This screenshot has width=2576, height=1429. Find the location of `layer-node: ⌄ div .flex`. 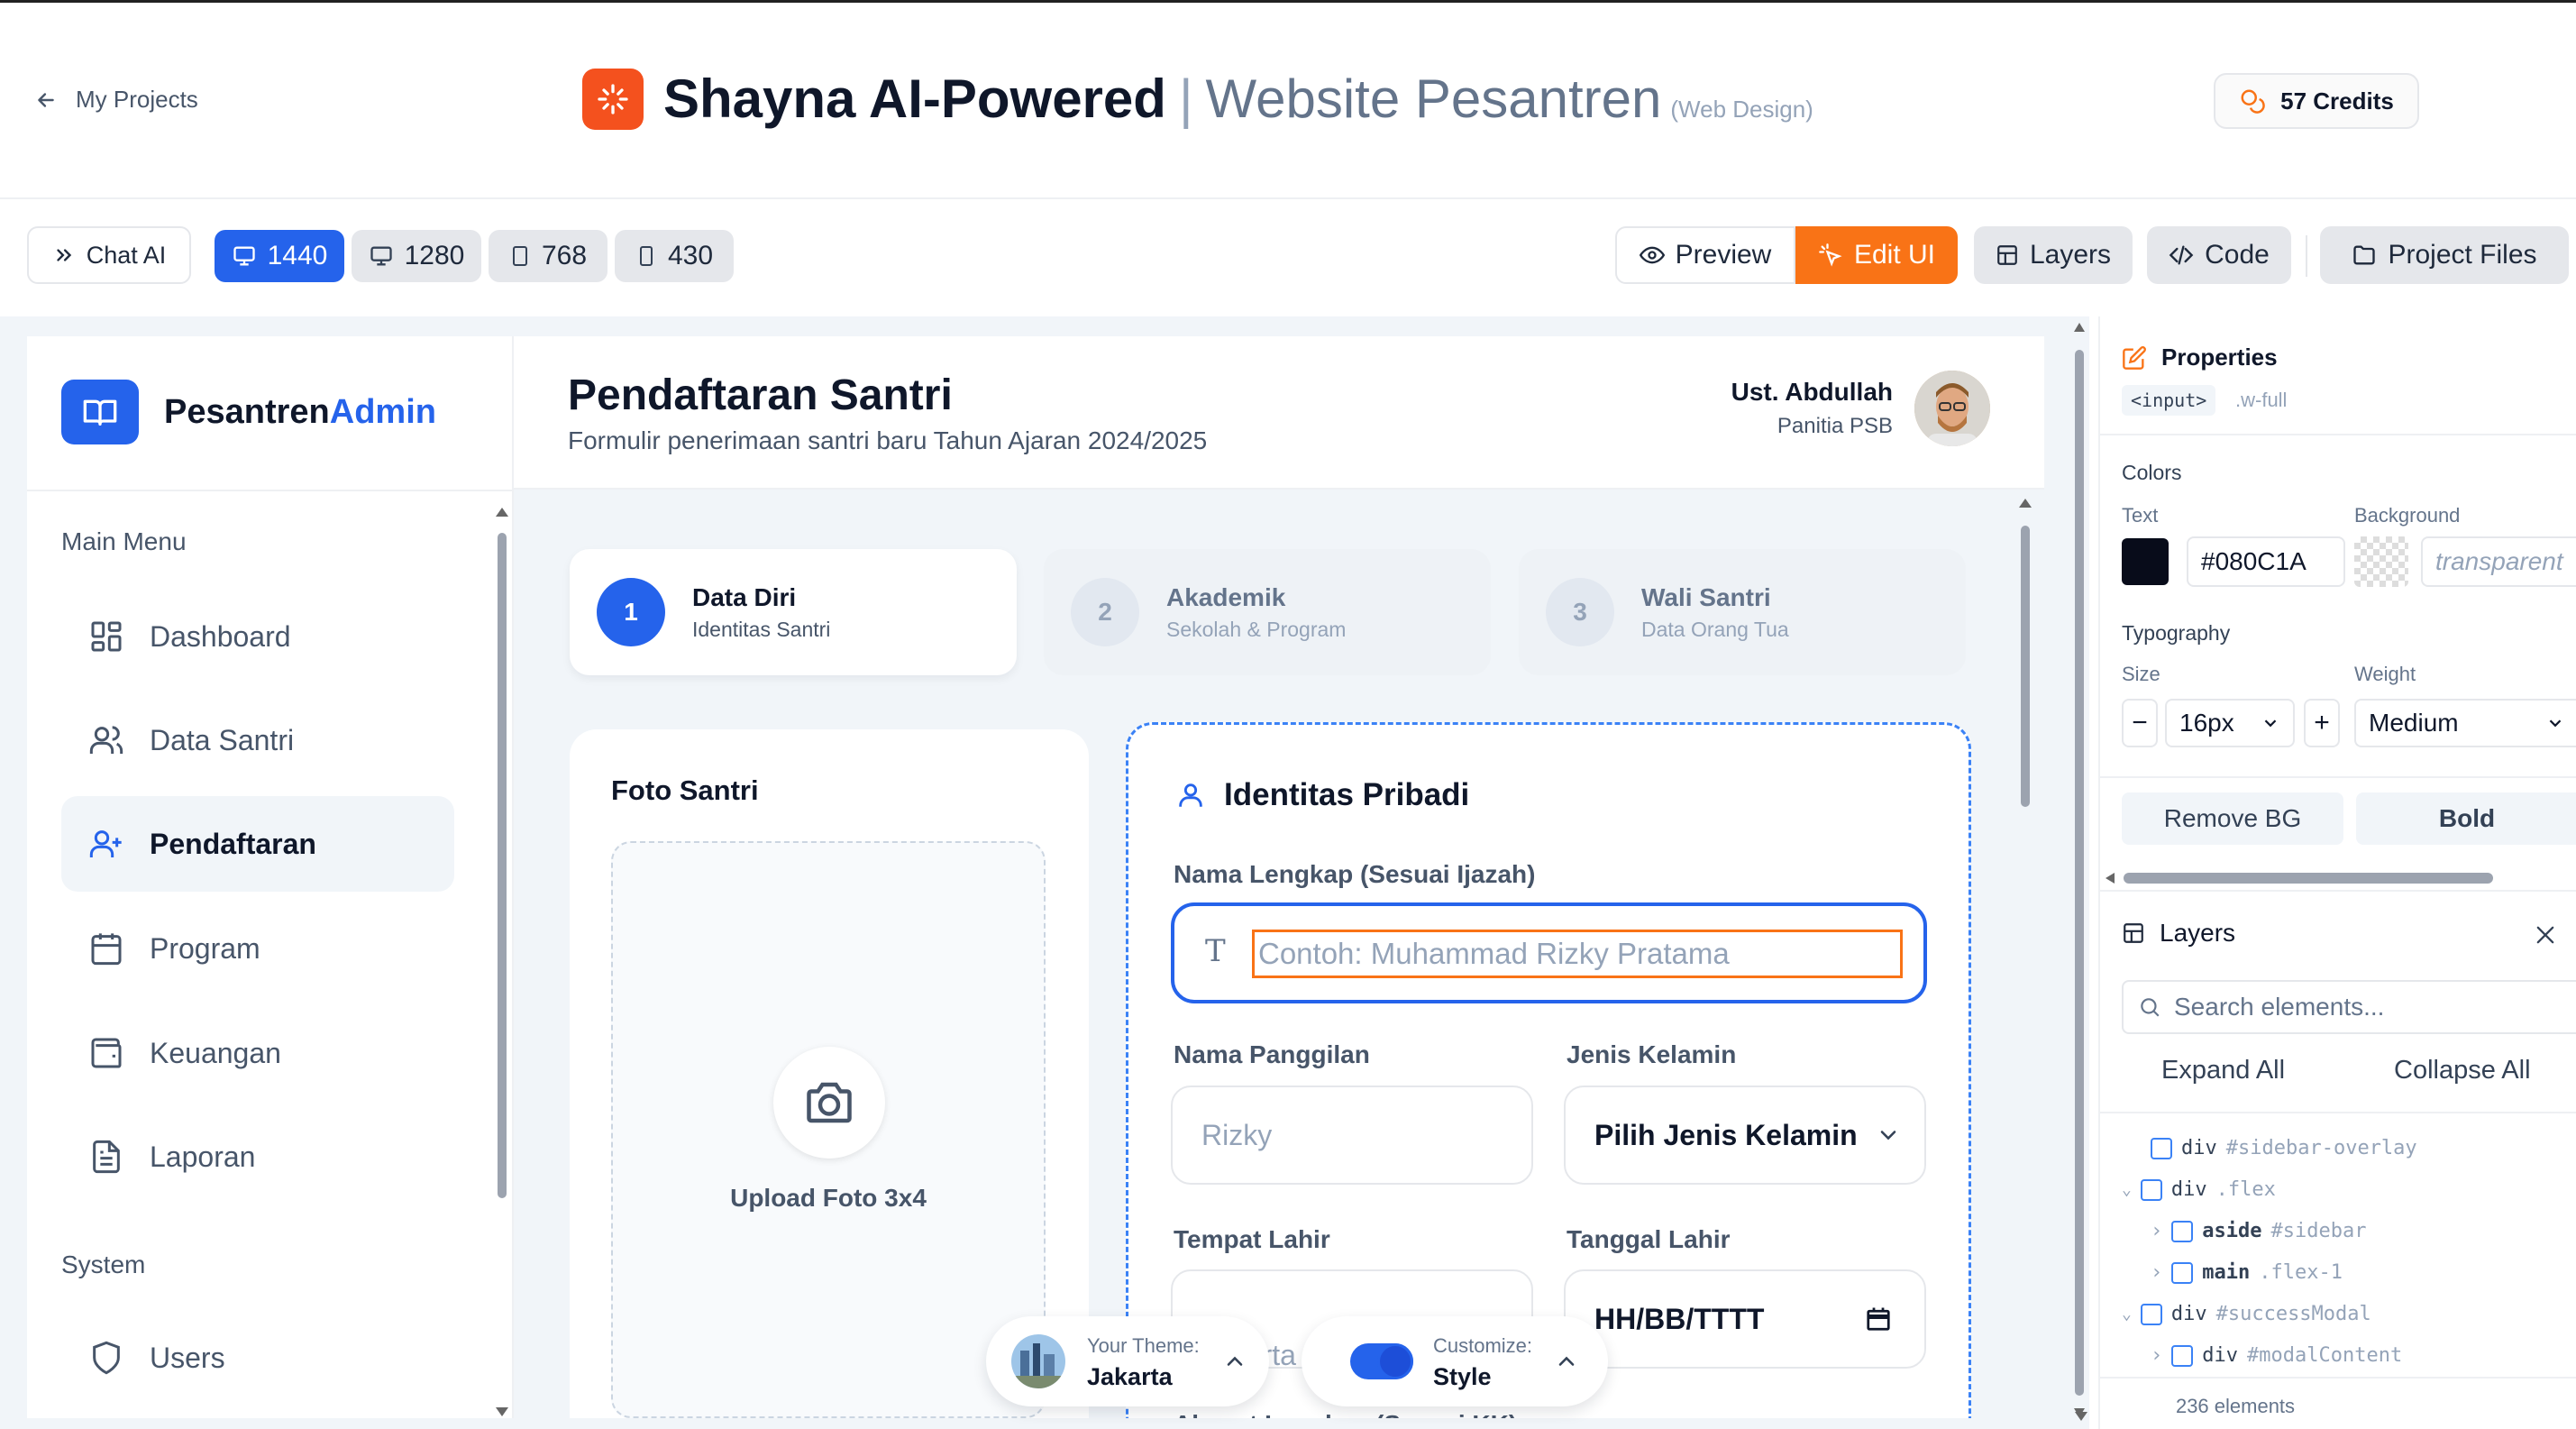

layer-node: ⌄ div .flex is located at coordinates (2199, 1189).